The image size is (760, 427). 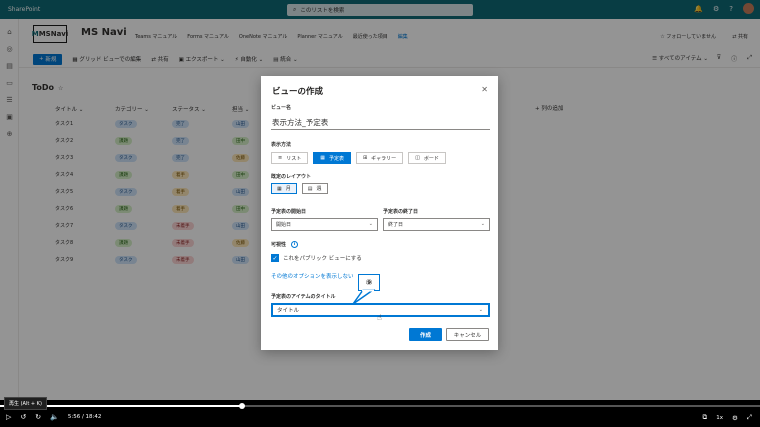 I want to click on settings-icon: ⚙, so click(x=735, y=418).